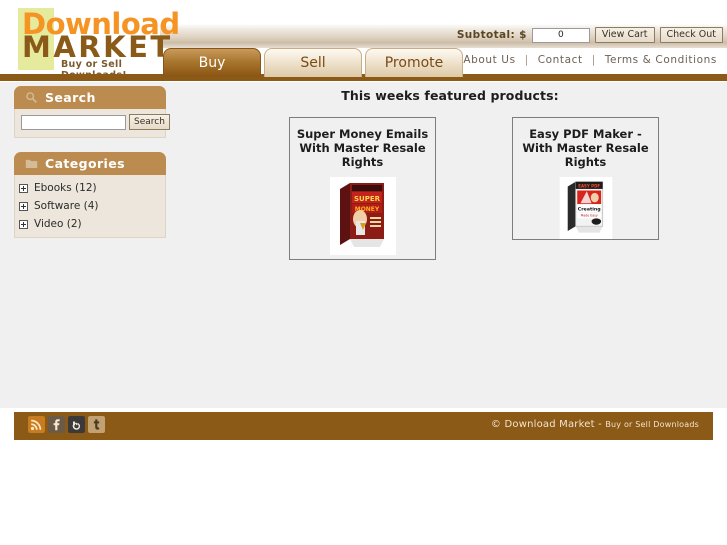 The width and height of the screenshot is (727, 545). I want to click on categories-panel-title: Categories, so click(85, 163).